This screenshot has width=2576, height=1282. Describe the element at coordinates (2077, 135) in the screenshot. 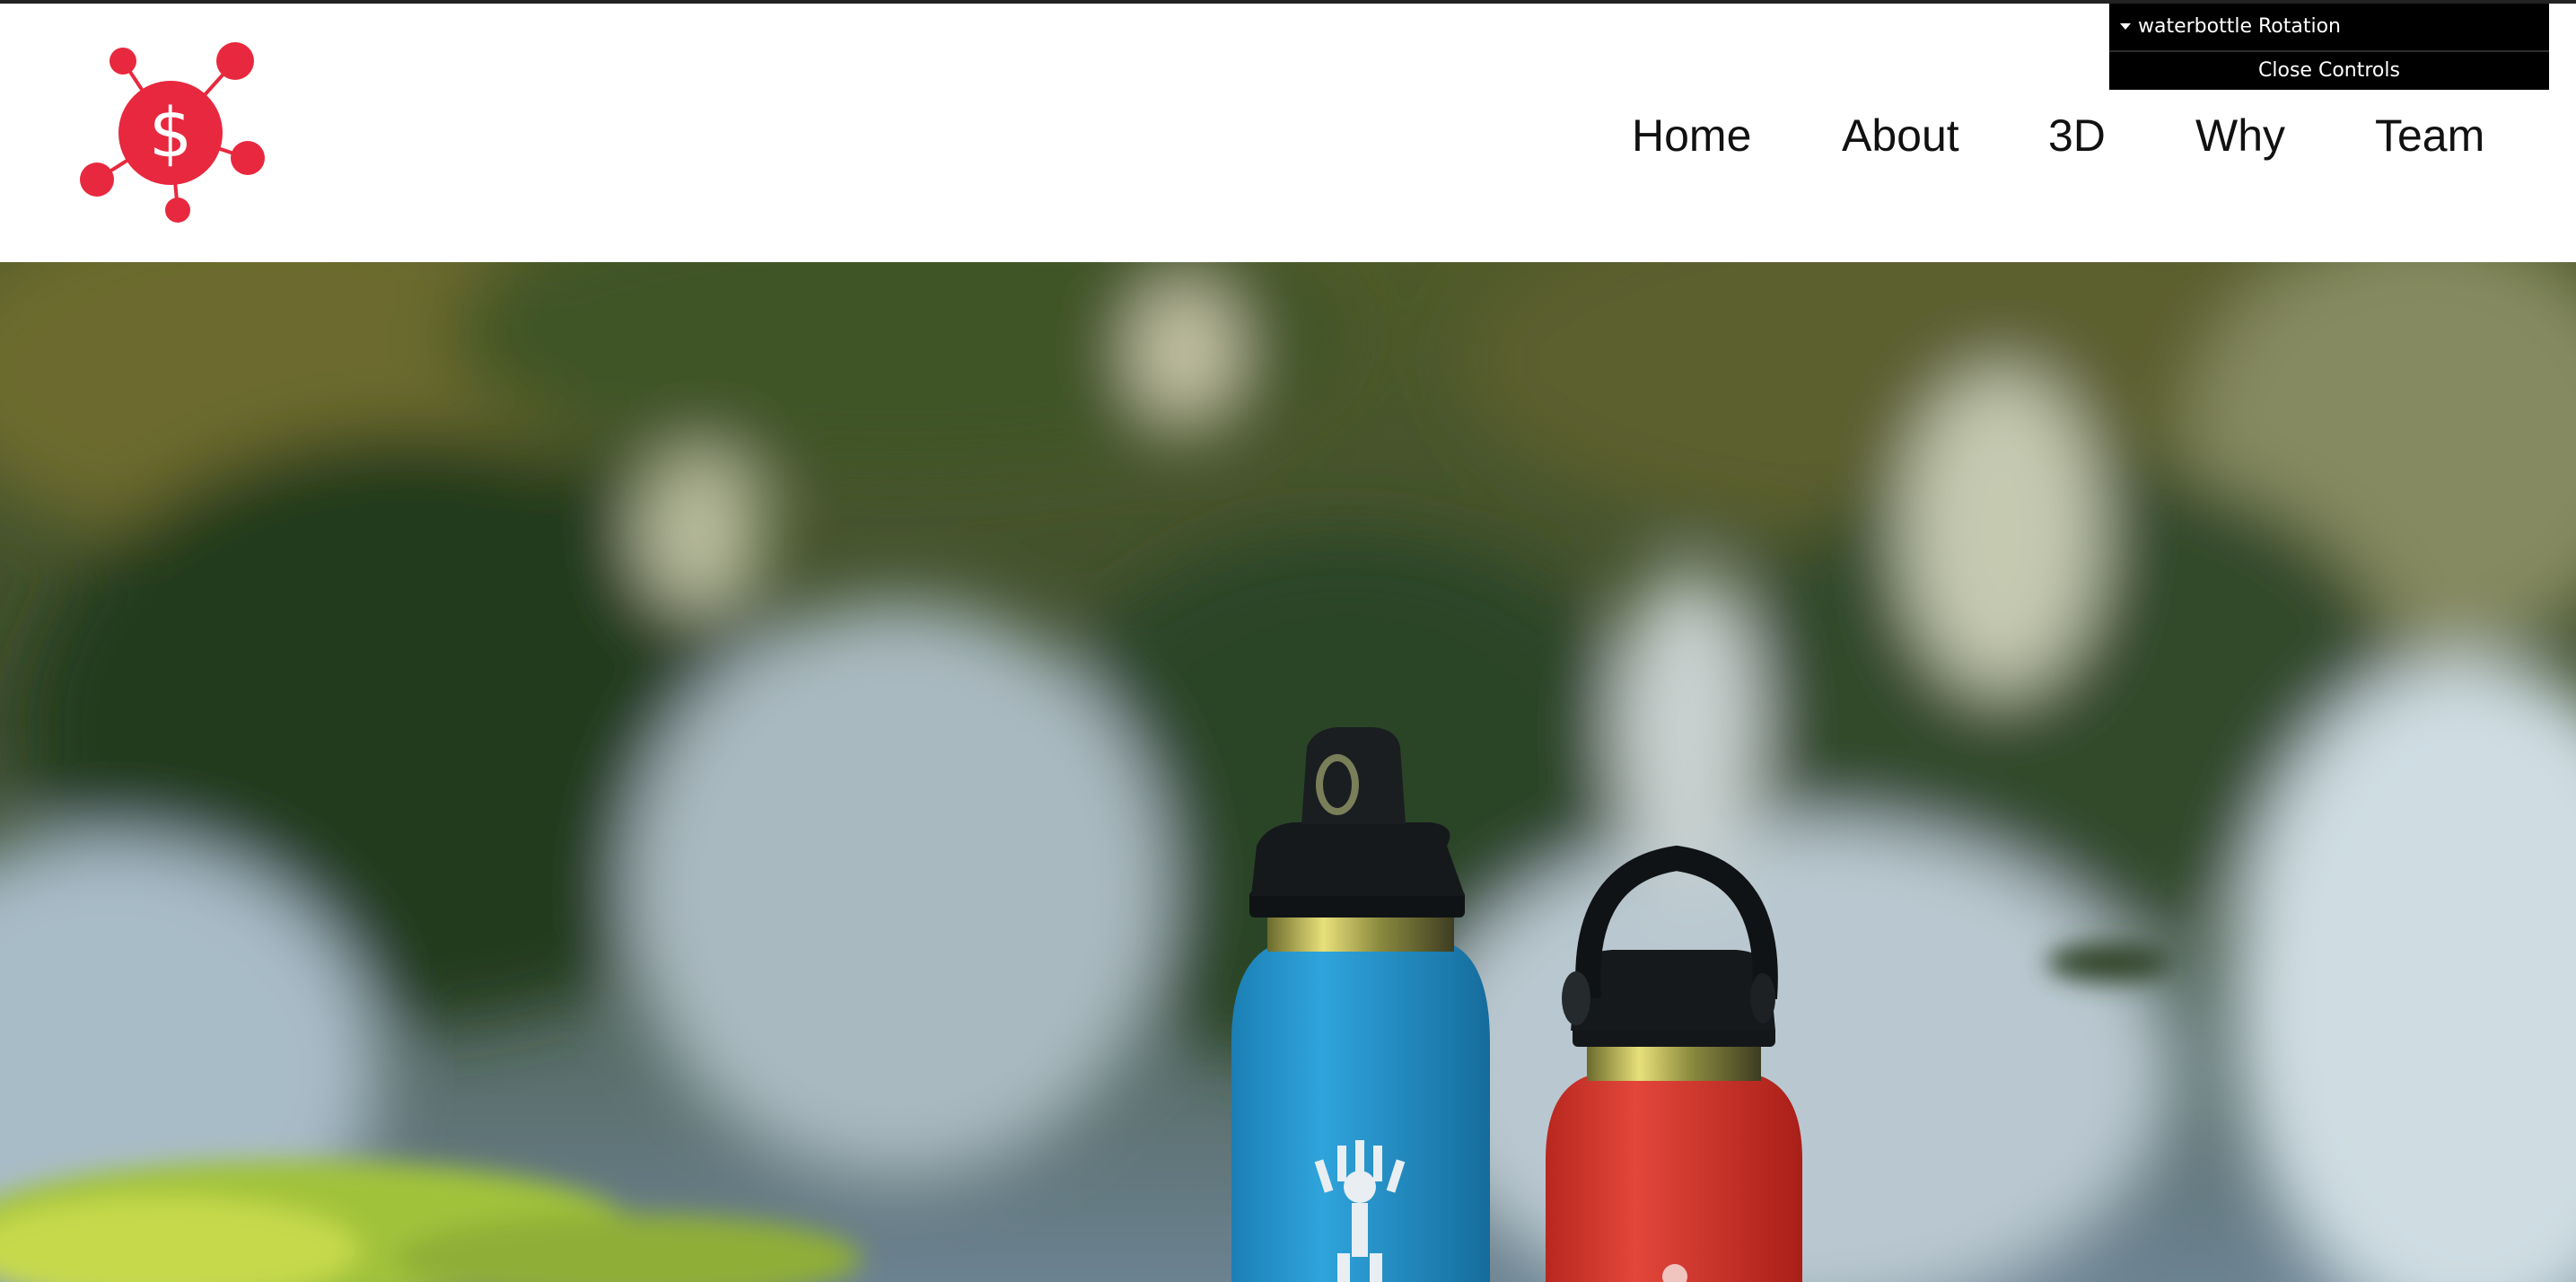

I see `nav-3d-link: 3D` at that location.